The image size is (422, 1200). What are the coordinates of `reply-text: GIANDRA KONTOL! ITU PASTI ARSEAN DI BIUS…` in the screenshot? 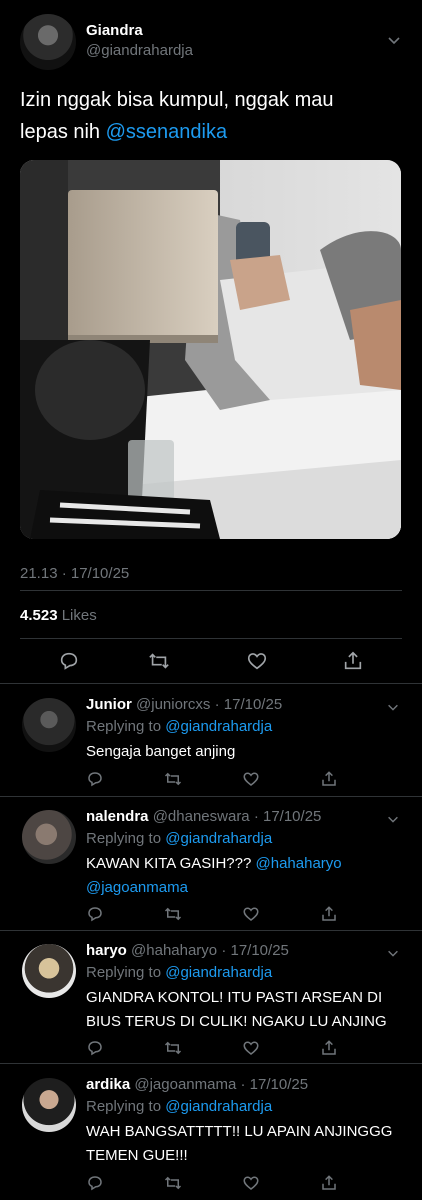 It's located at (236, 1009).